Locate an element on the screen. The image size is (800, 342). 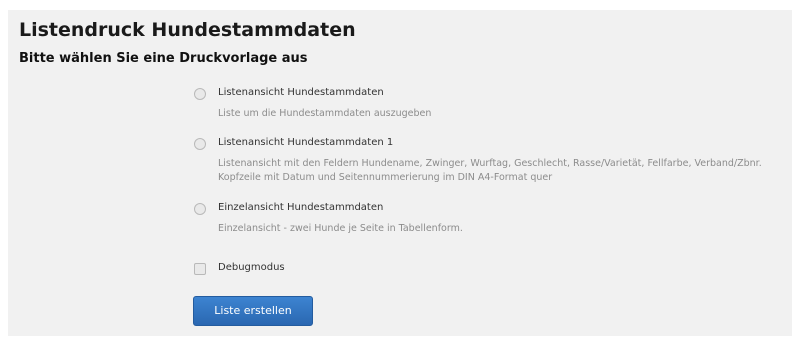
debugmodus-checkbox is located at coordinates (200, 269).